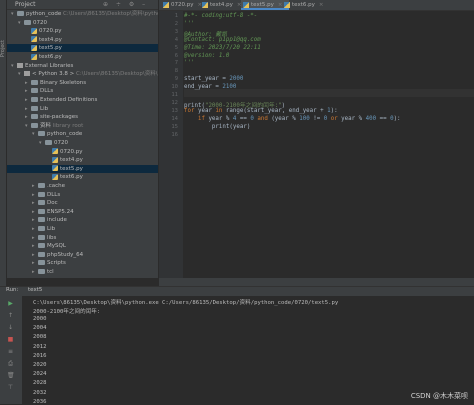  I want to click on tree-item-label: External Libraries, so click(49, 65).